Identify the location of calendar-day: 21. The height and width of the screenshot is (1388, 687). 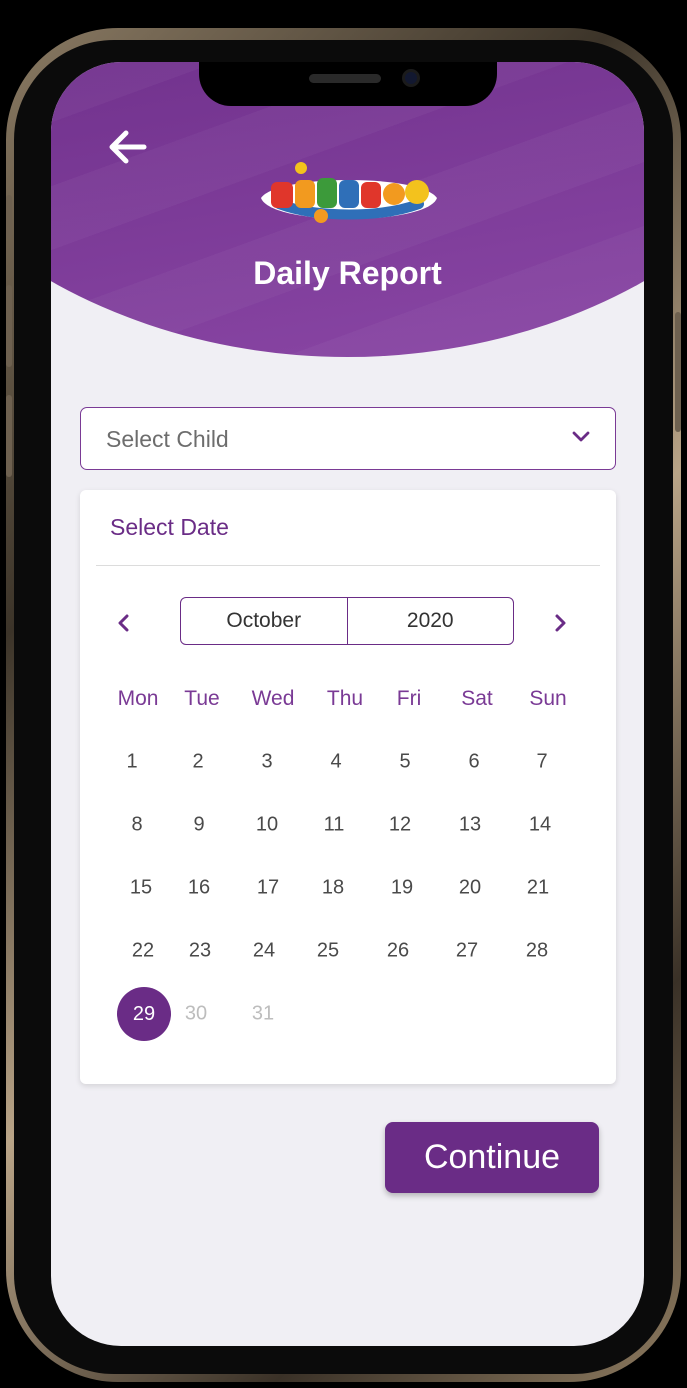
(538, 888).